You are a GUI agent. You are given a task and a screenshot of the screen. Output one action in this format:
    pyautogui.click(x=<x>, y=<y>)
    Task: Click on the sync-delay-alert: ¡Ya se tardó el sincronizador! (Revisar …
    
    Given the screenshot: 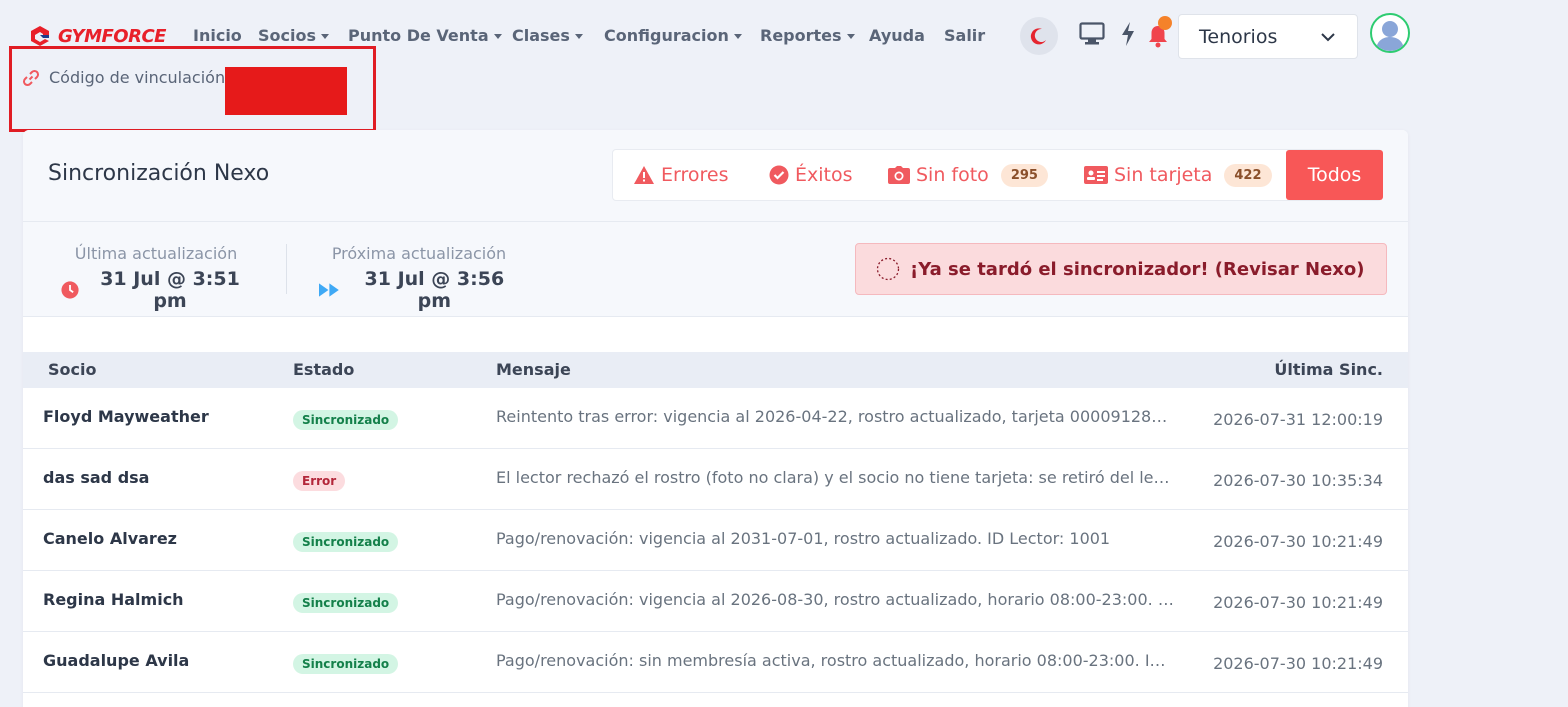 What is the action you would take?
    pyautogui.click(x=1121, y=269)
    